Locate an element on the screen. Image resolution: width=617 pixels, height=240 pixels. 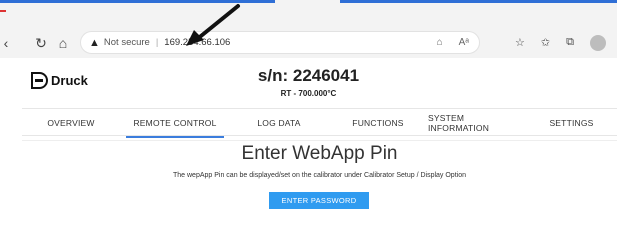
page-title: Enter WebApp Pin is located at coordinates (319, 153).